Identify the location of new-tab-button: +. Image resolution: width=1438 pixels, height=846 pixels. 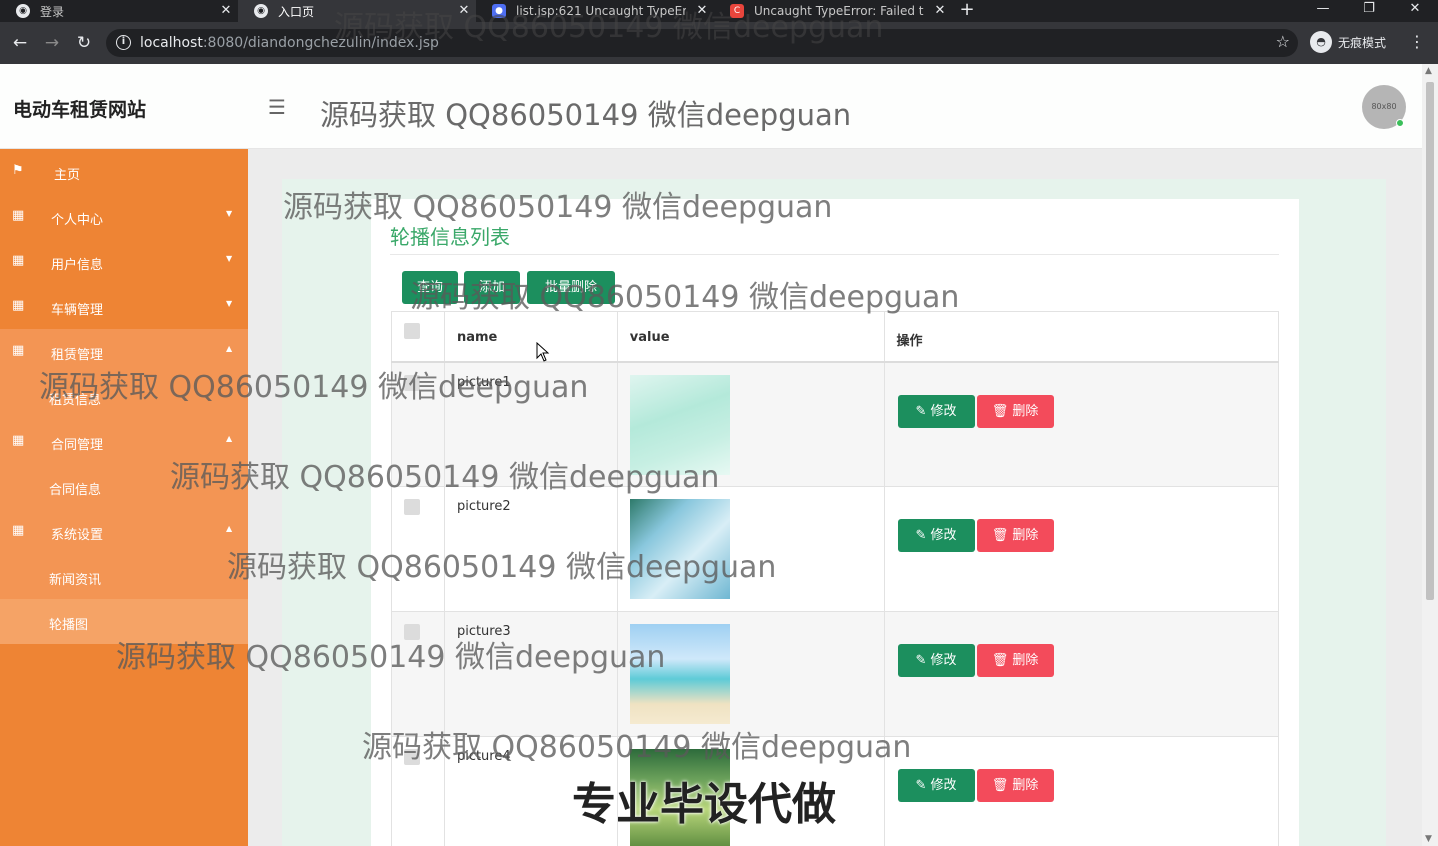
(967, 11).